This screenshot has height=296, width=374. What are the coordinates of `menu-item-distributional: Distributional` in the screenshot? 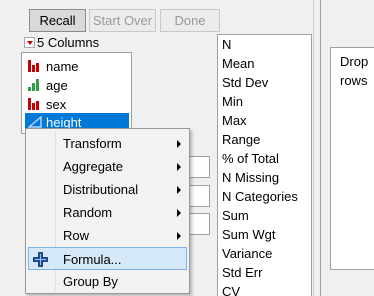 It's located at (107, 189).